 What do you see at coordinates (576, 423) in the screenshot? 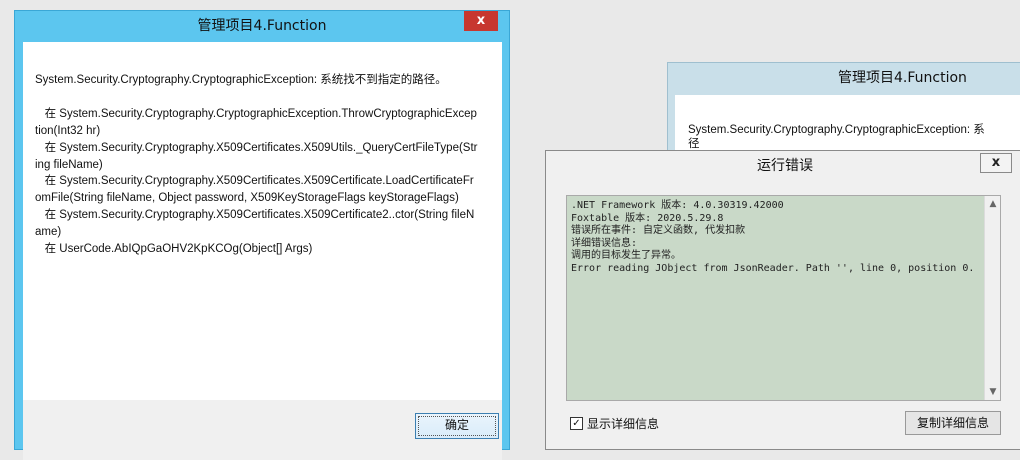
I see `checkbox-check-icon: ✓` at bounding box center [576, 423].